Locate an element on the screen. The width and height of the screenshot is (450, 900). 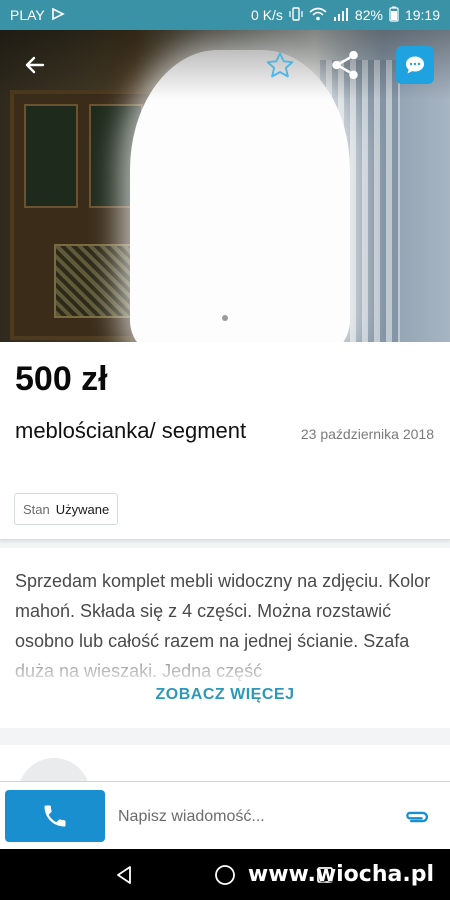
share-icon is located at coordinates (345, 65).